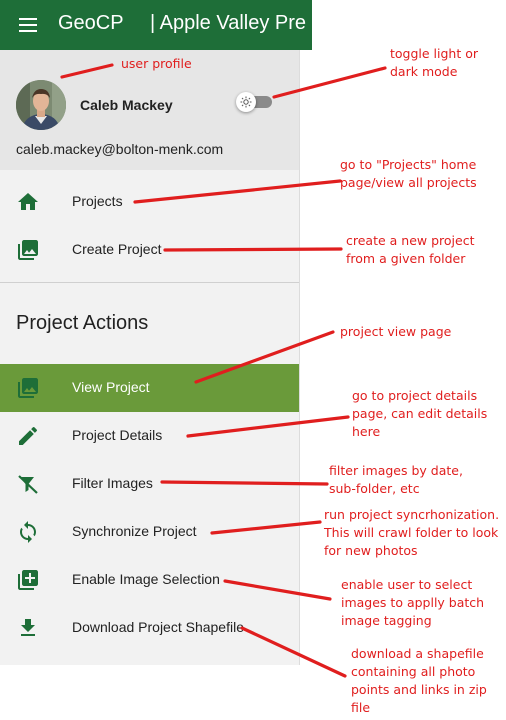  I want to click on sun-icon, so click(246, 102).